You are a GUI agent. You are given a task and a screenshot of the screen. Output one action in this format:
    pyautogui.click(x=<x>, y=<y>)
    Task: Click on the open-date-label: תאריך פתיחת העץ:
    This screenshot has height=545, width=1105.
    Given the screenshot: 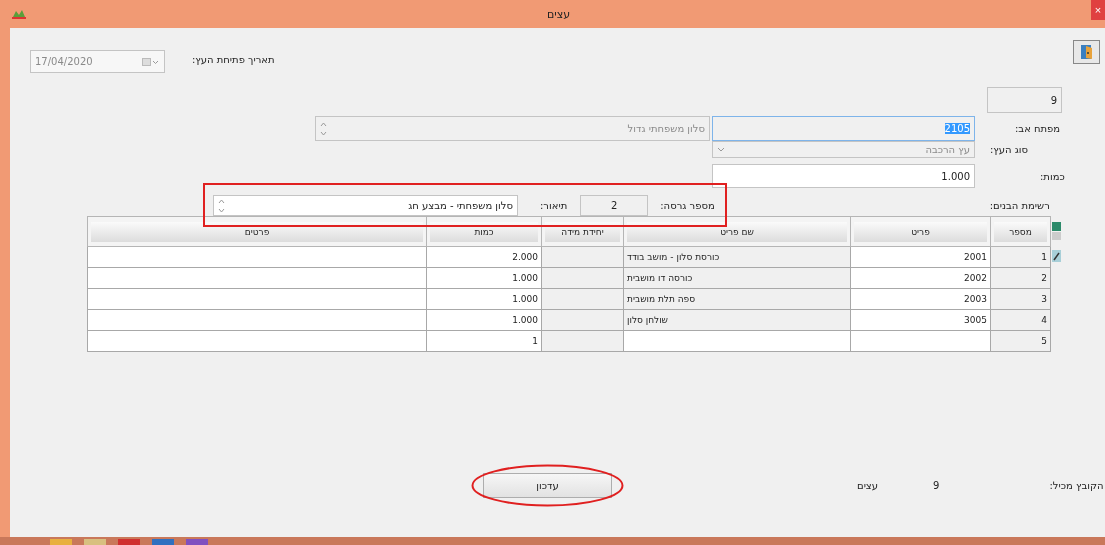 What is the action you would take?
    pyautogui.click(x=233, y=59)
    